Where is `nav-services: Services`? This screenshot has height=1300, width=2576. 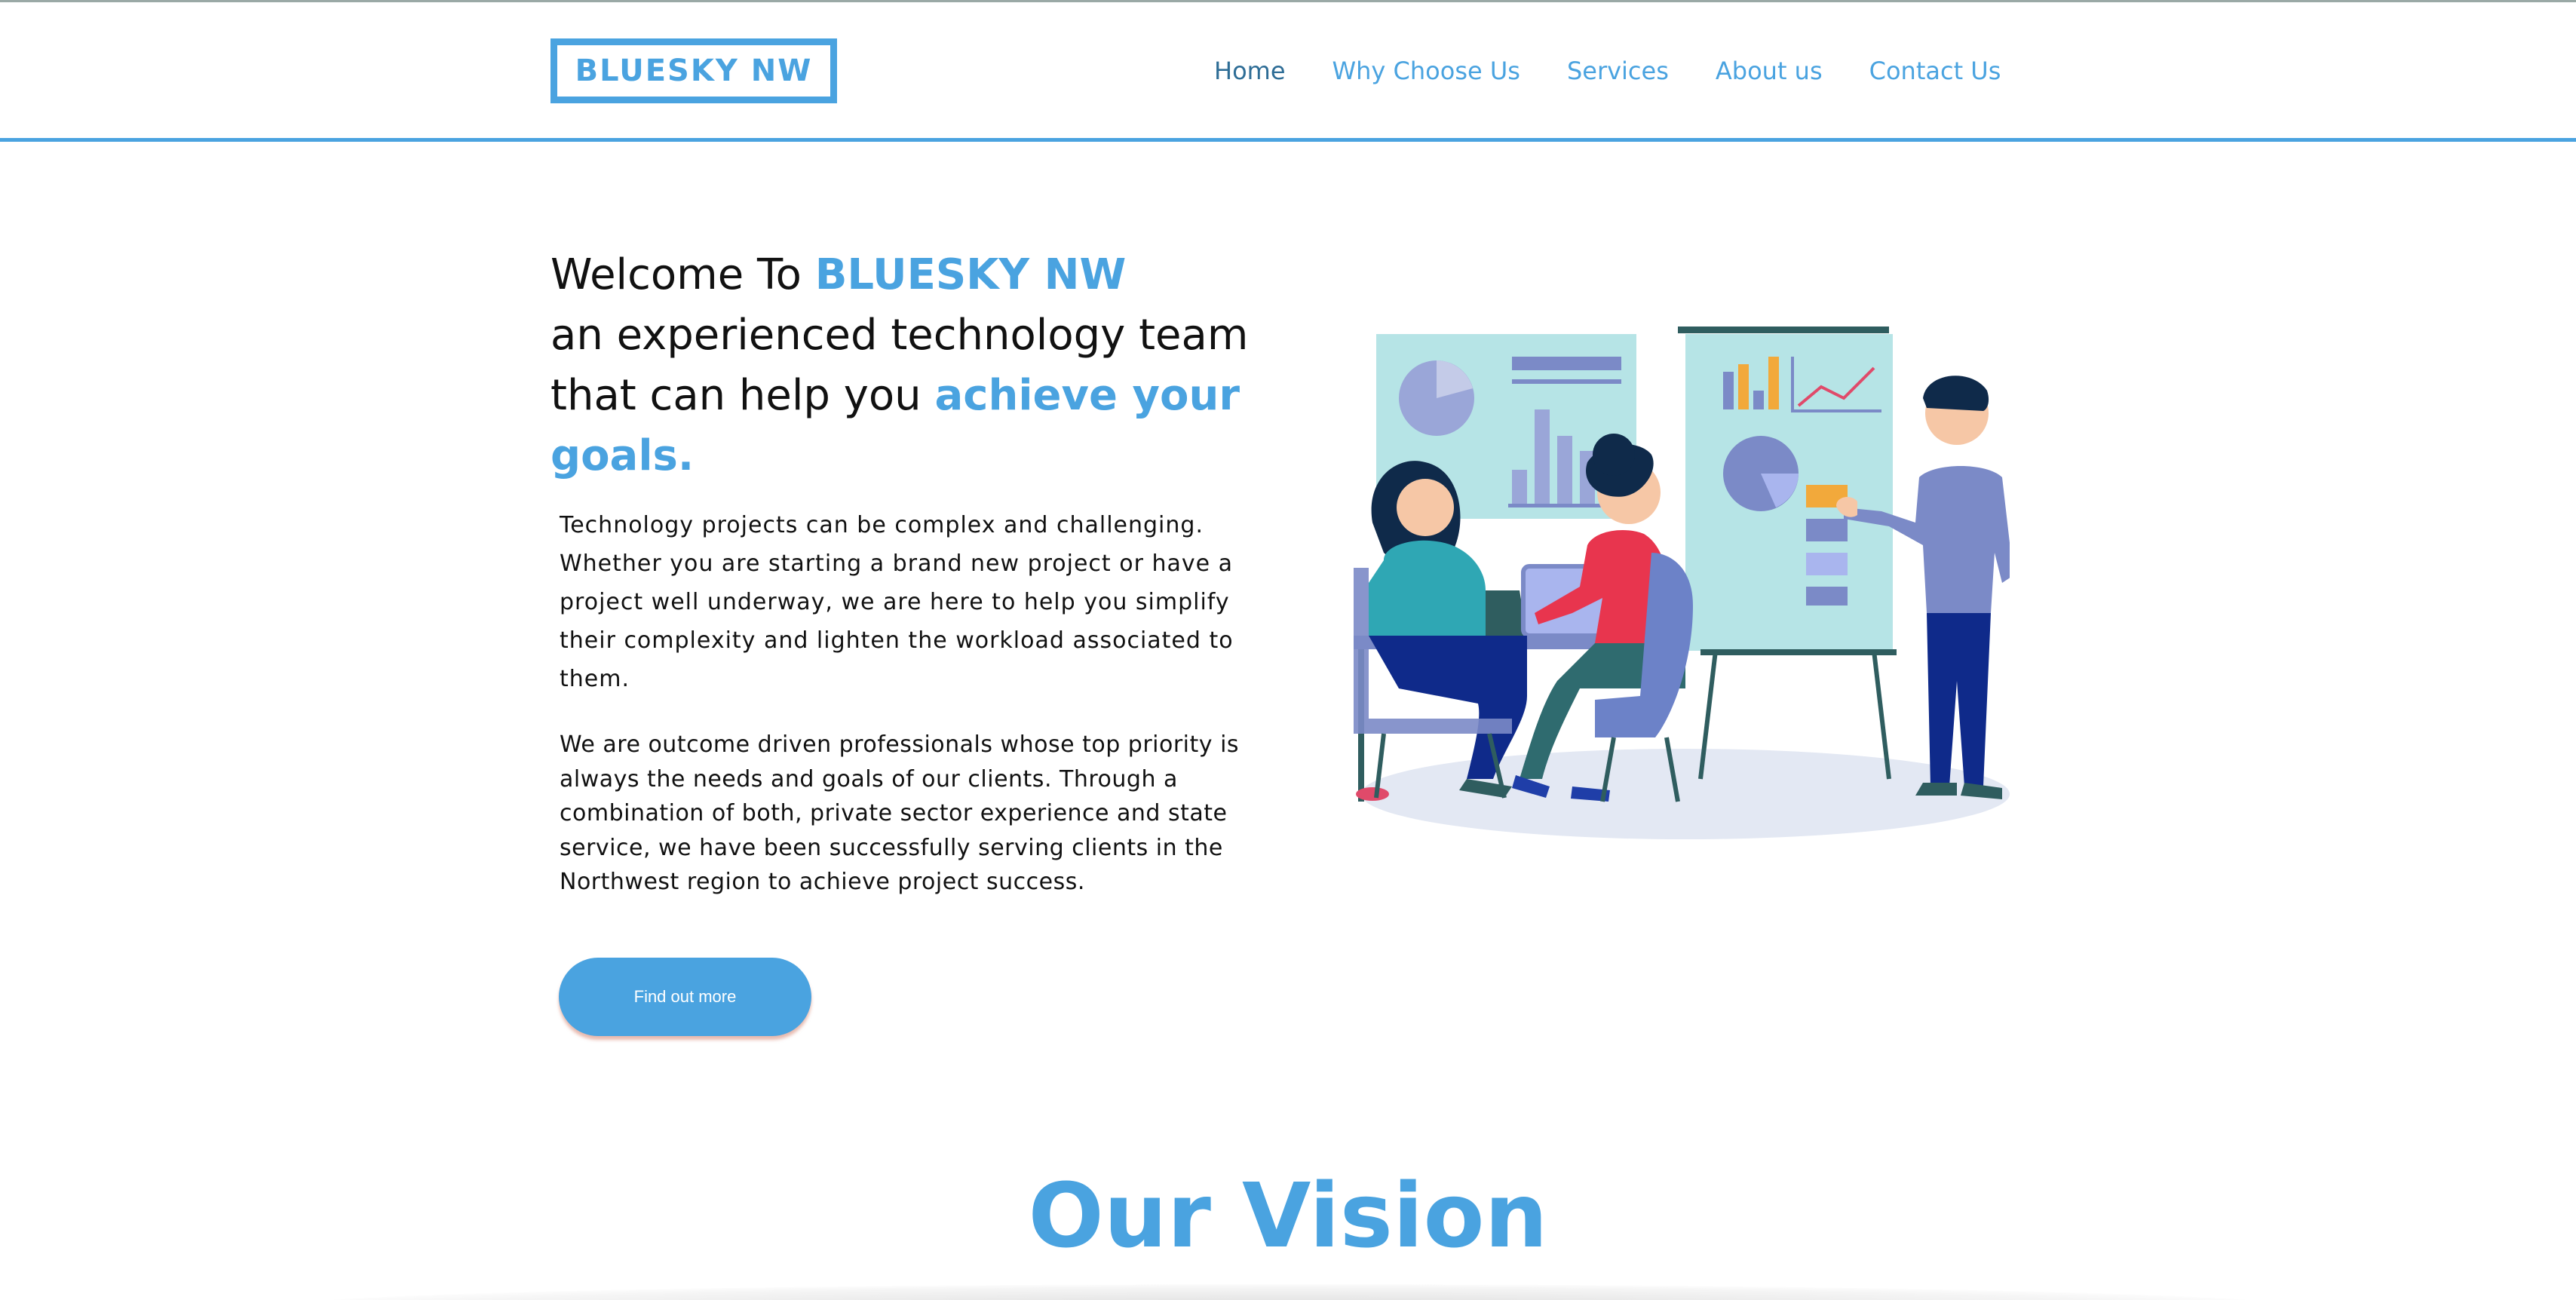
nav-services: Services is located at coordinates (1618, 71).